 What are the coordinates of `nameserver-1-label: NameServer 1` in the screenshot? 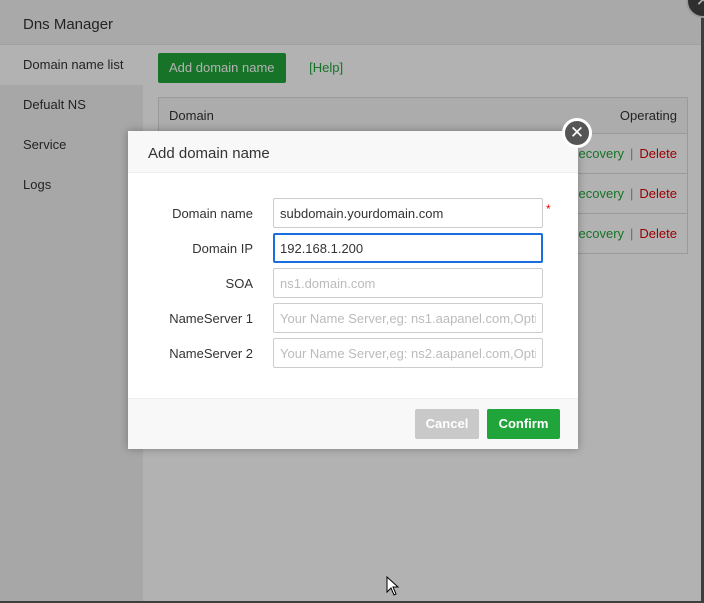 It's located at (211, 318).